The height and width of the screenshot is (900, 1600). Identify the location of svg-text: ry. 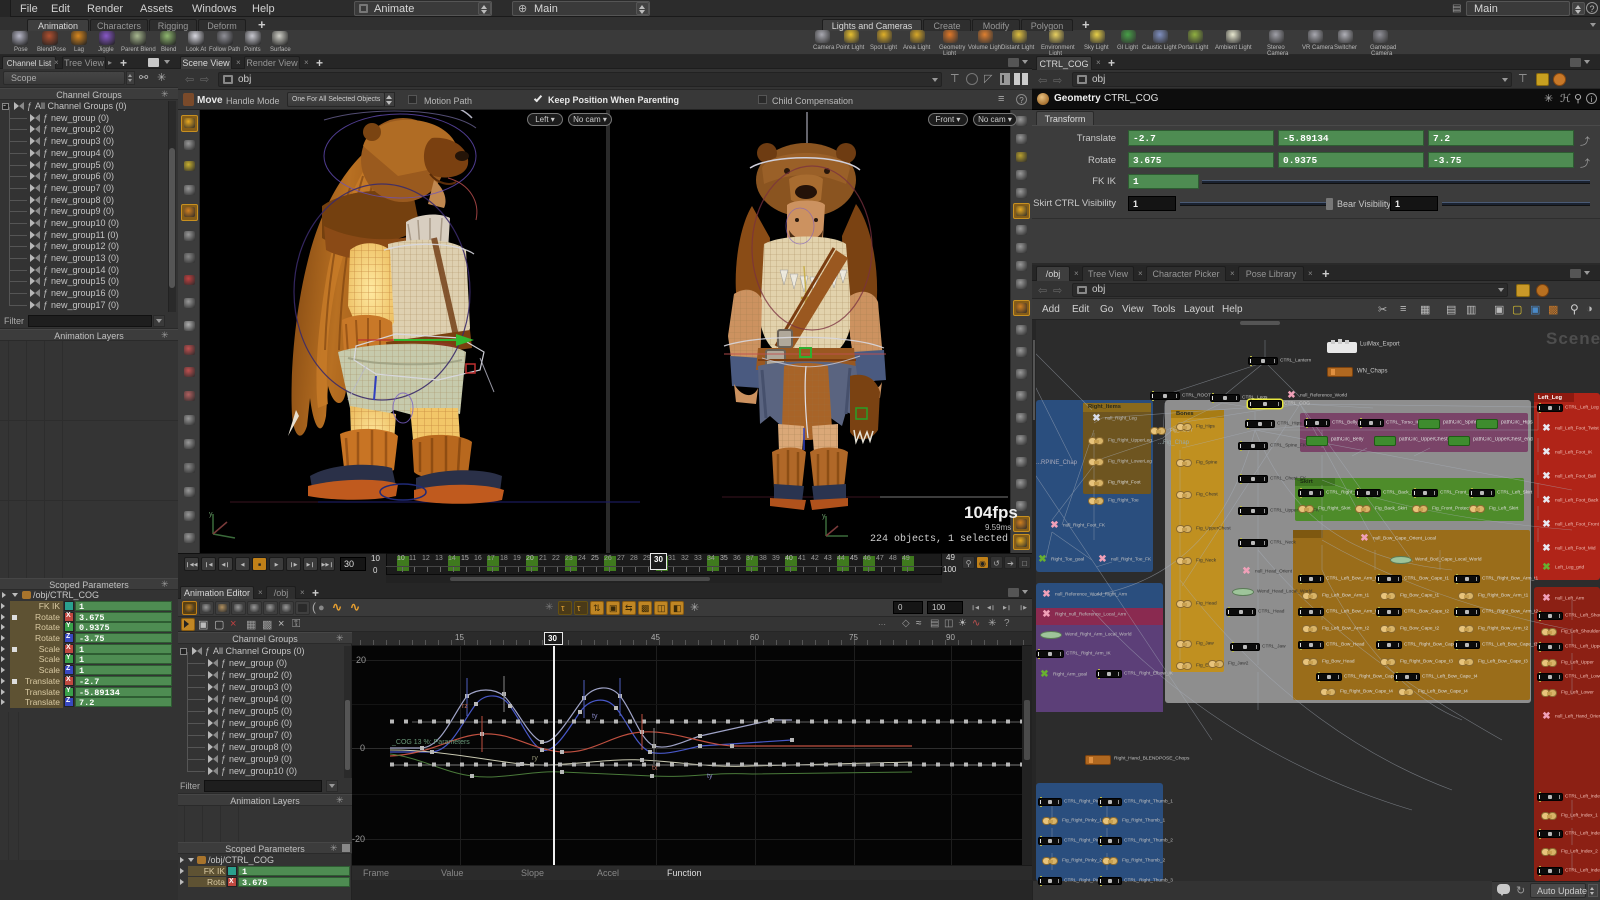
(535, 758).